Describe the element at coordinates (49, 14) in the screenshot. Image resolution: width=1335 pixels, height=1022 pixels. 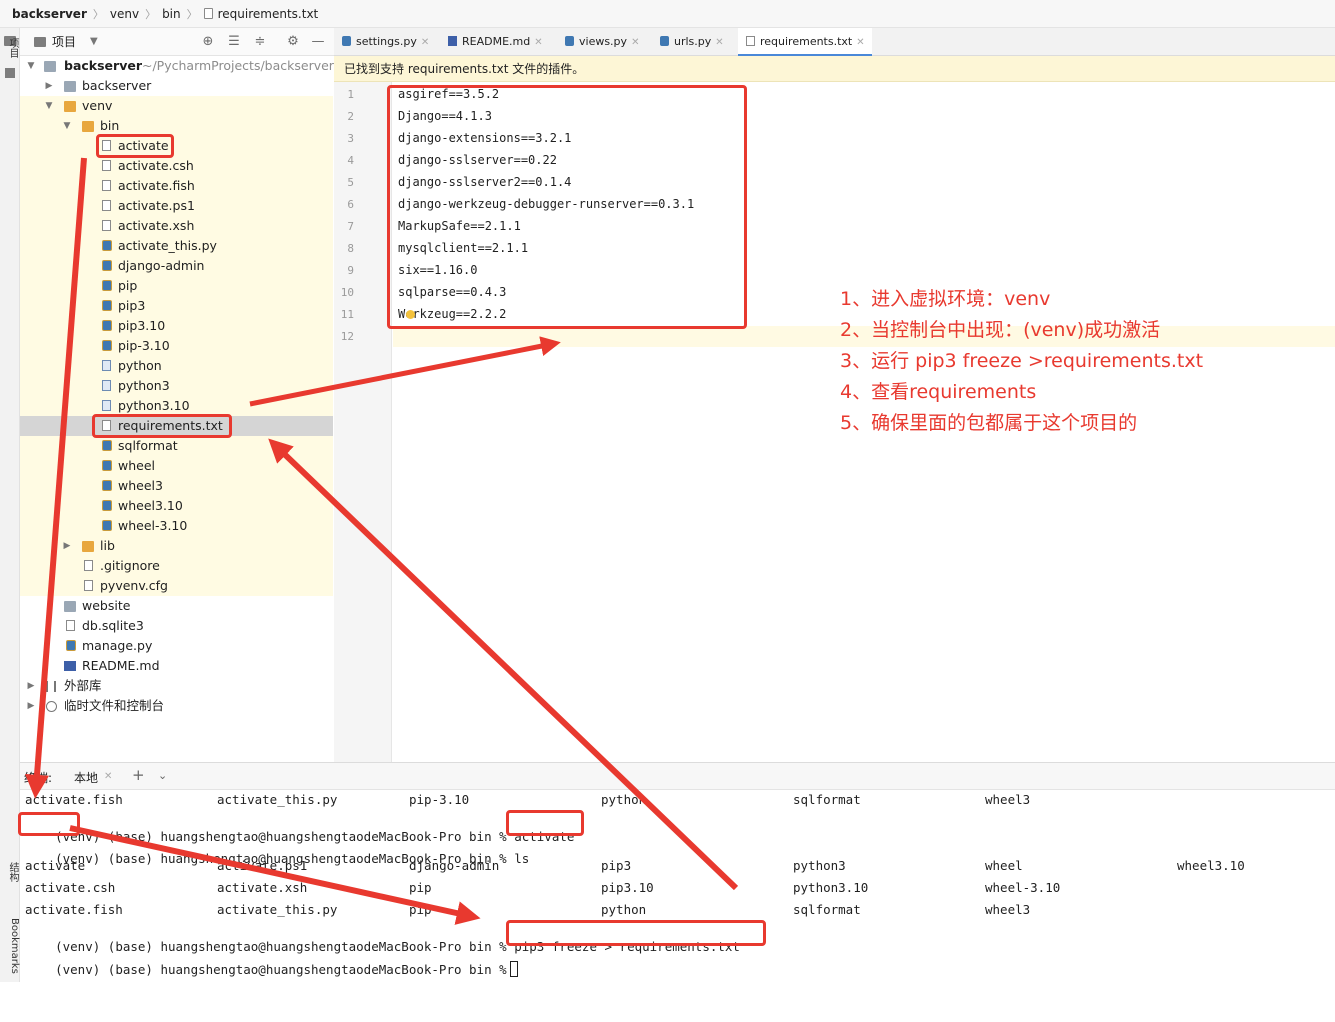
I see `breadcrumb-item-backserver: backserver` at that location.